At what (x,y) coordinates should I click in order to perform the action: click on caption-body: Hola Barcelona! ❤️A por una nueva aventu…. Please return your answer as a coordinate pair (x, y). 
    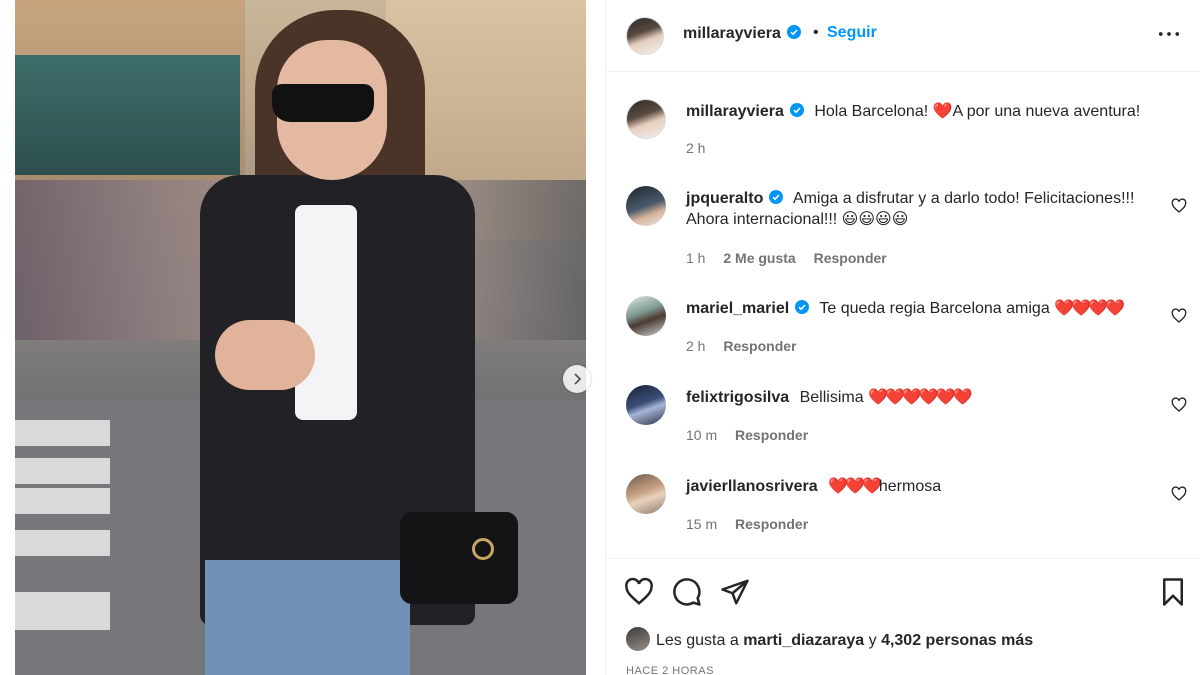
    Looking at the image, I should click on (977, 111).